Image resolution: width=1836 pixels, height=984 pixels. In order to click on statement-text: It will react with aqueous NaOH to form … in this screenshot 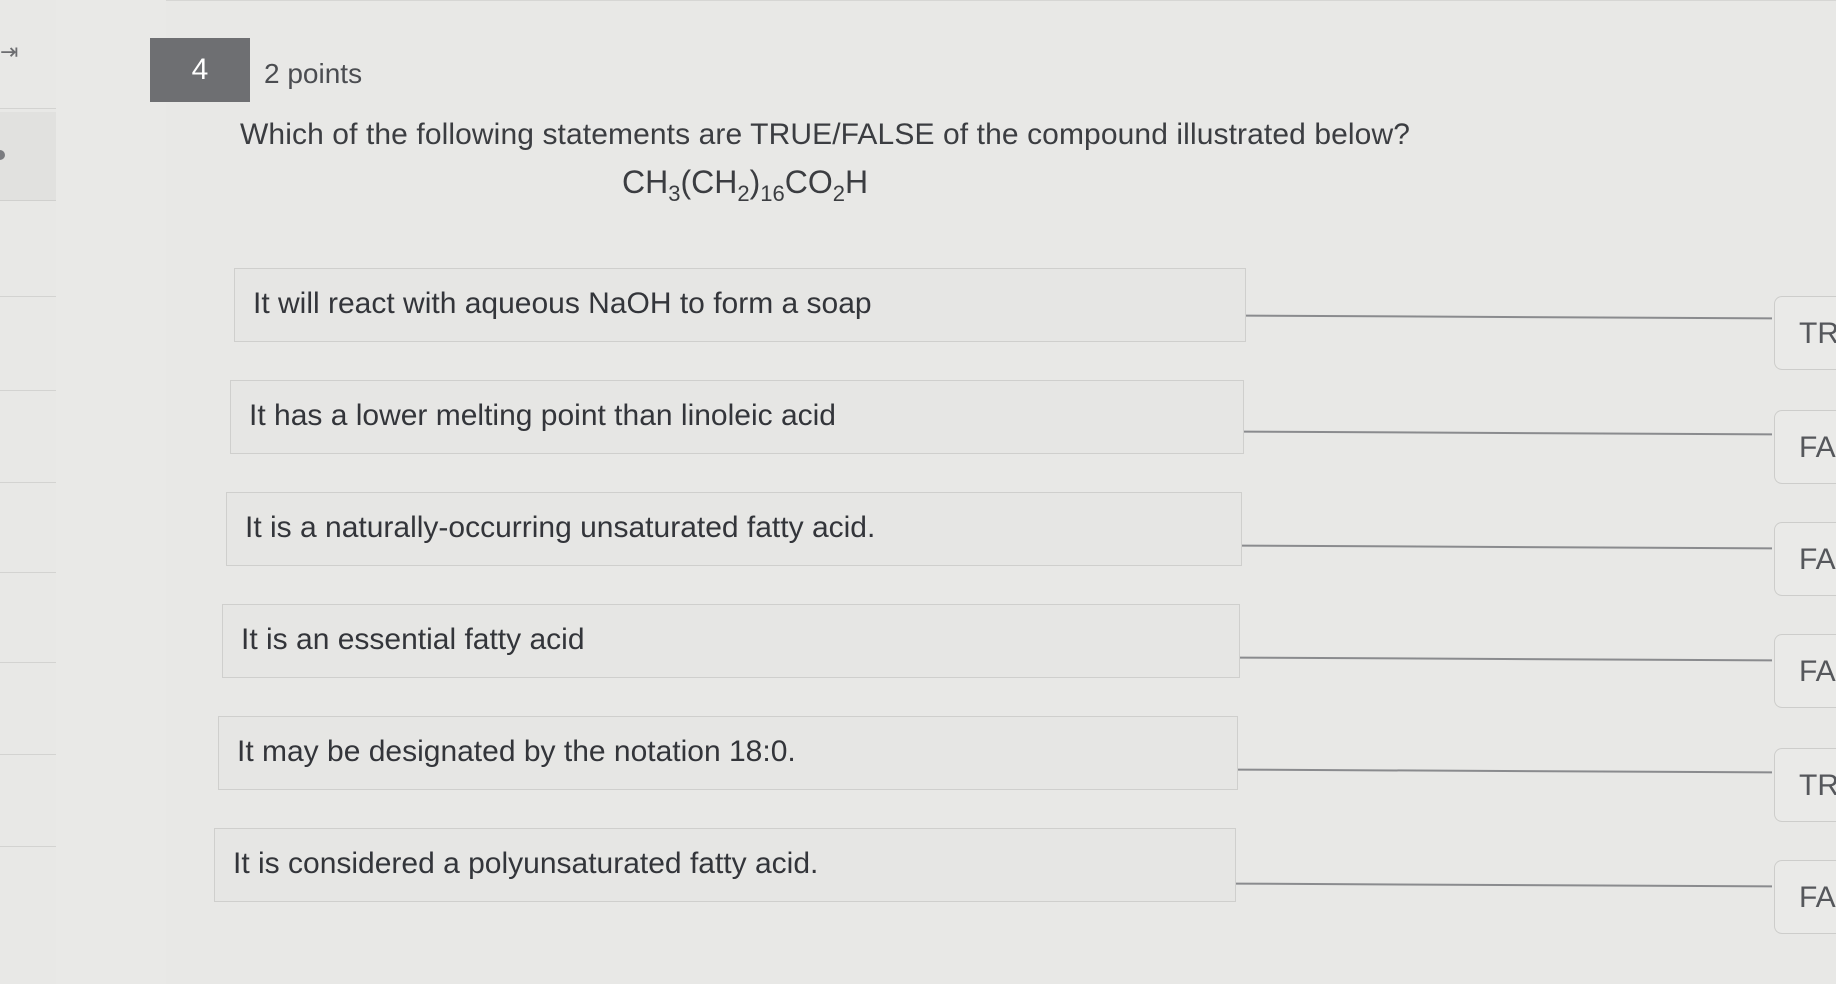, I will do `click(562, 303)`.